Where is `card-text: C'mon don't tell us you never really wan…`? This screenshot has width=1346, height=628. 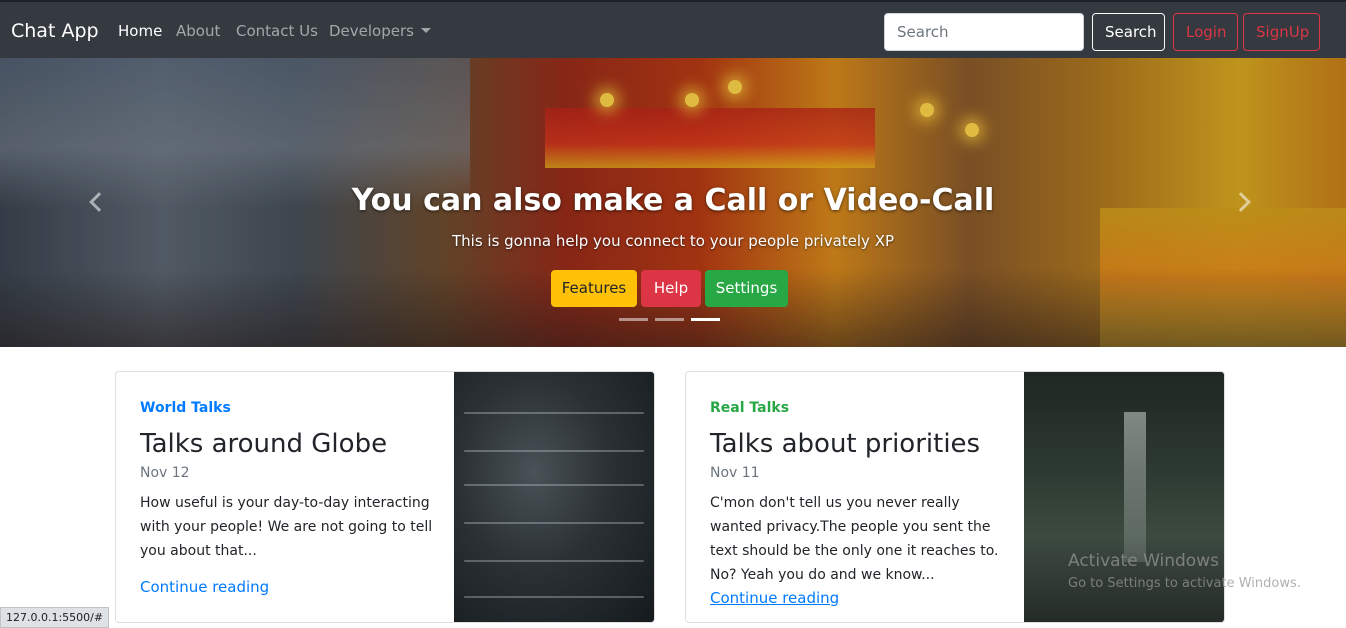 card-text: C'mon don't tell us you never really wan… is located at coordinates (854, 539).